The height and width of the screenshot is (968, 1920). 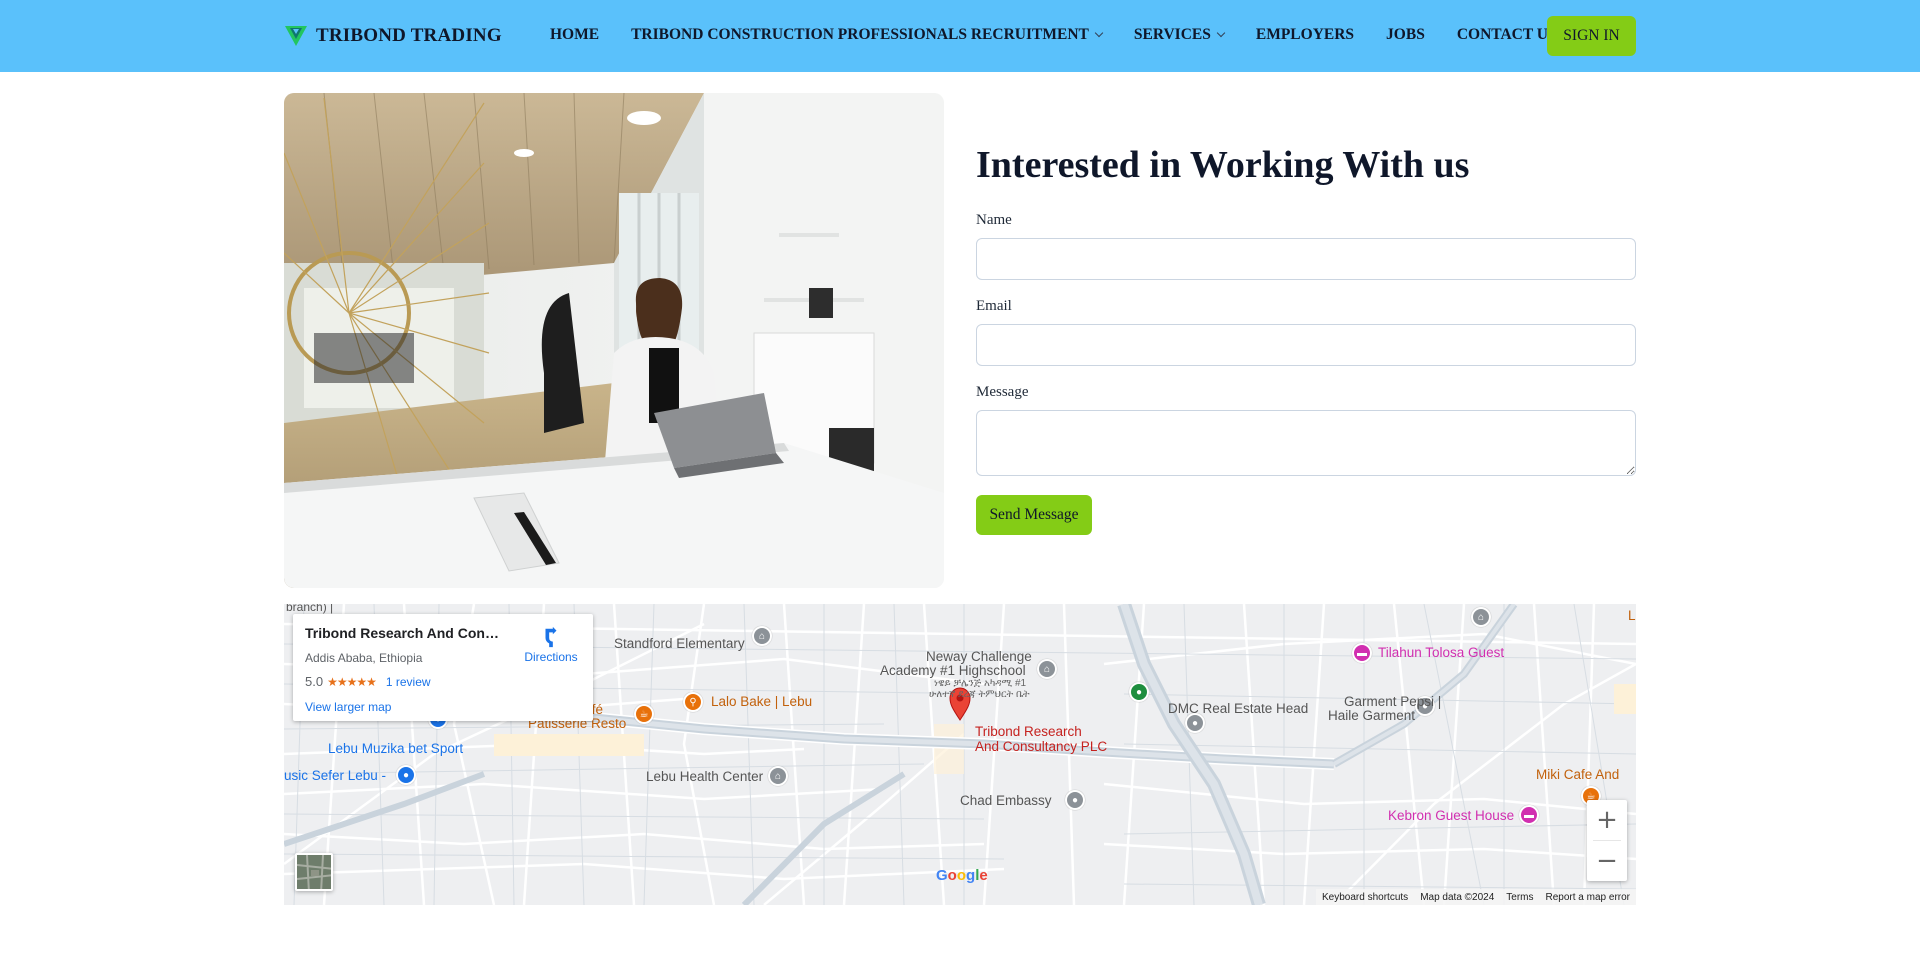 I want to click on google-logo: Google, so click(x=962, y=875).